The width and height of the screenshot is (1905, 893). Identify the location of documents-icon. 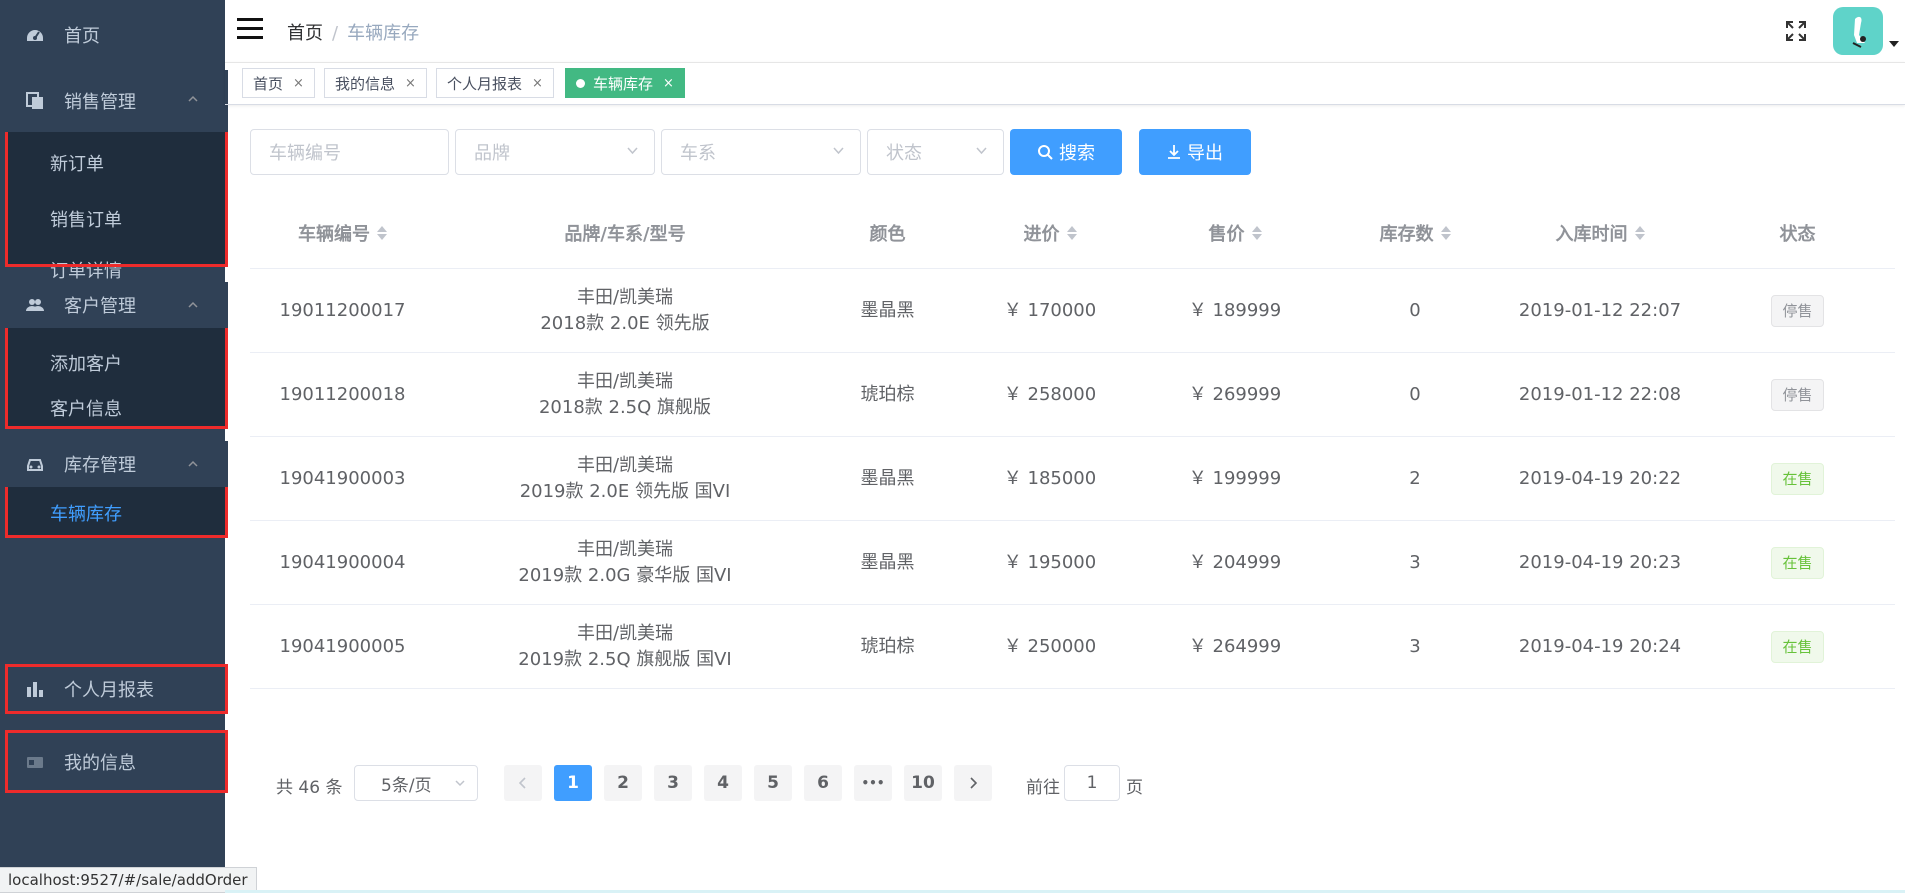
(35, 101).